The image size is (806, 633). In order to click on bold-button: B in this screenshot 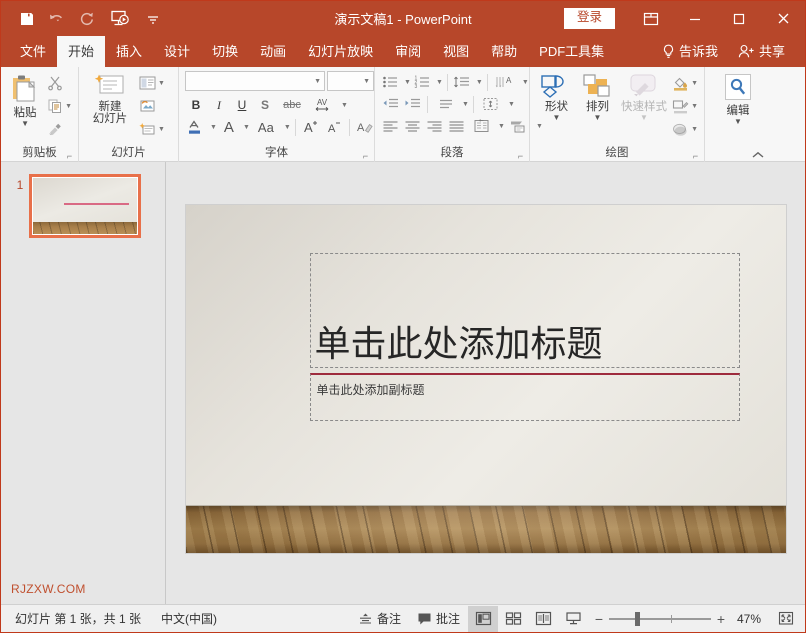, I will do `click(196, 105)`.